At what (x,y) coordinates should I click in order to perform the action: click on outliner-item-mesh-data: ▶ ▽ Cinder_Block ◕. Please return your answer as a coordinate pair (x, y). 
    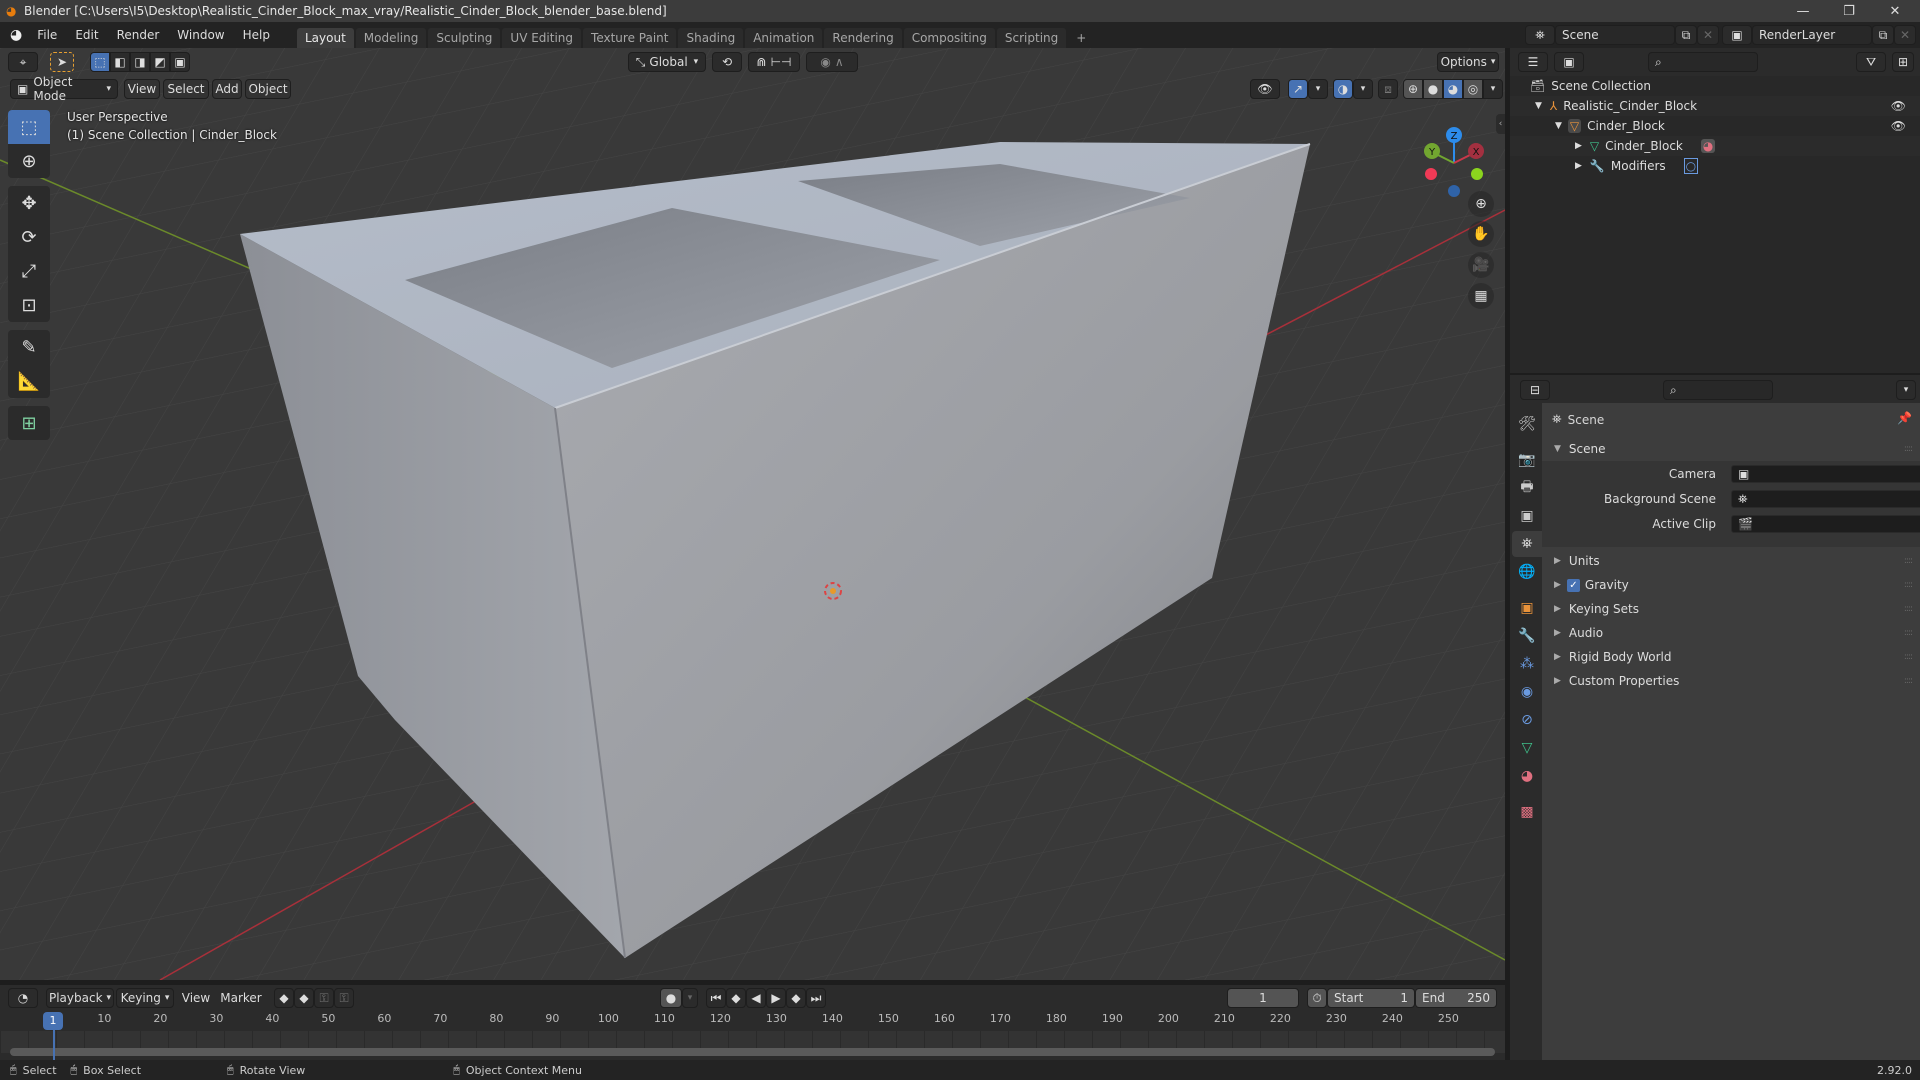
    Looking at the image, I should click on (1715, 146).